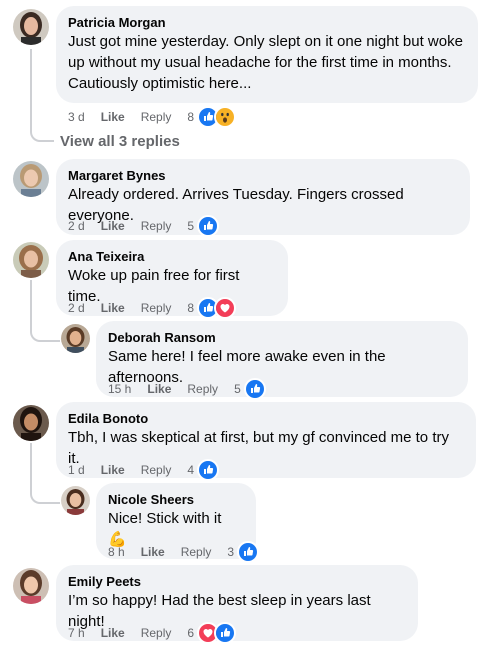 Image resolution: width=493 pixels, height=652 pixels. I want to click on commenter-name: Emily Peets, so click(237, 581).